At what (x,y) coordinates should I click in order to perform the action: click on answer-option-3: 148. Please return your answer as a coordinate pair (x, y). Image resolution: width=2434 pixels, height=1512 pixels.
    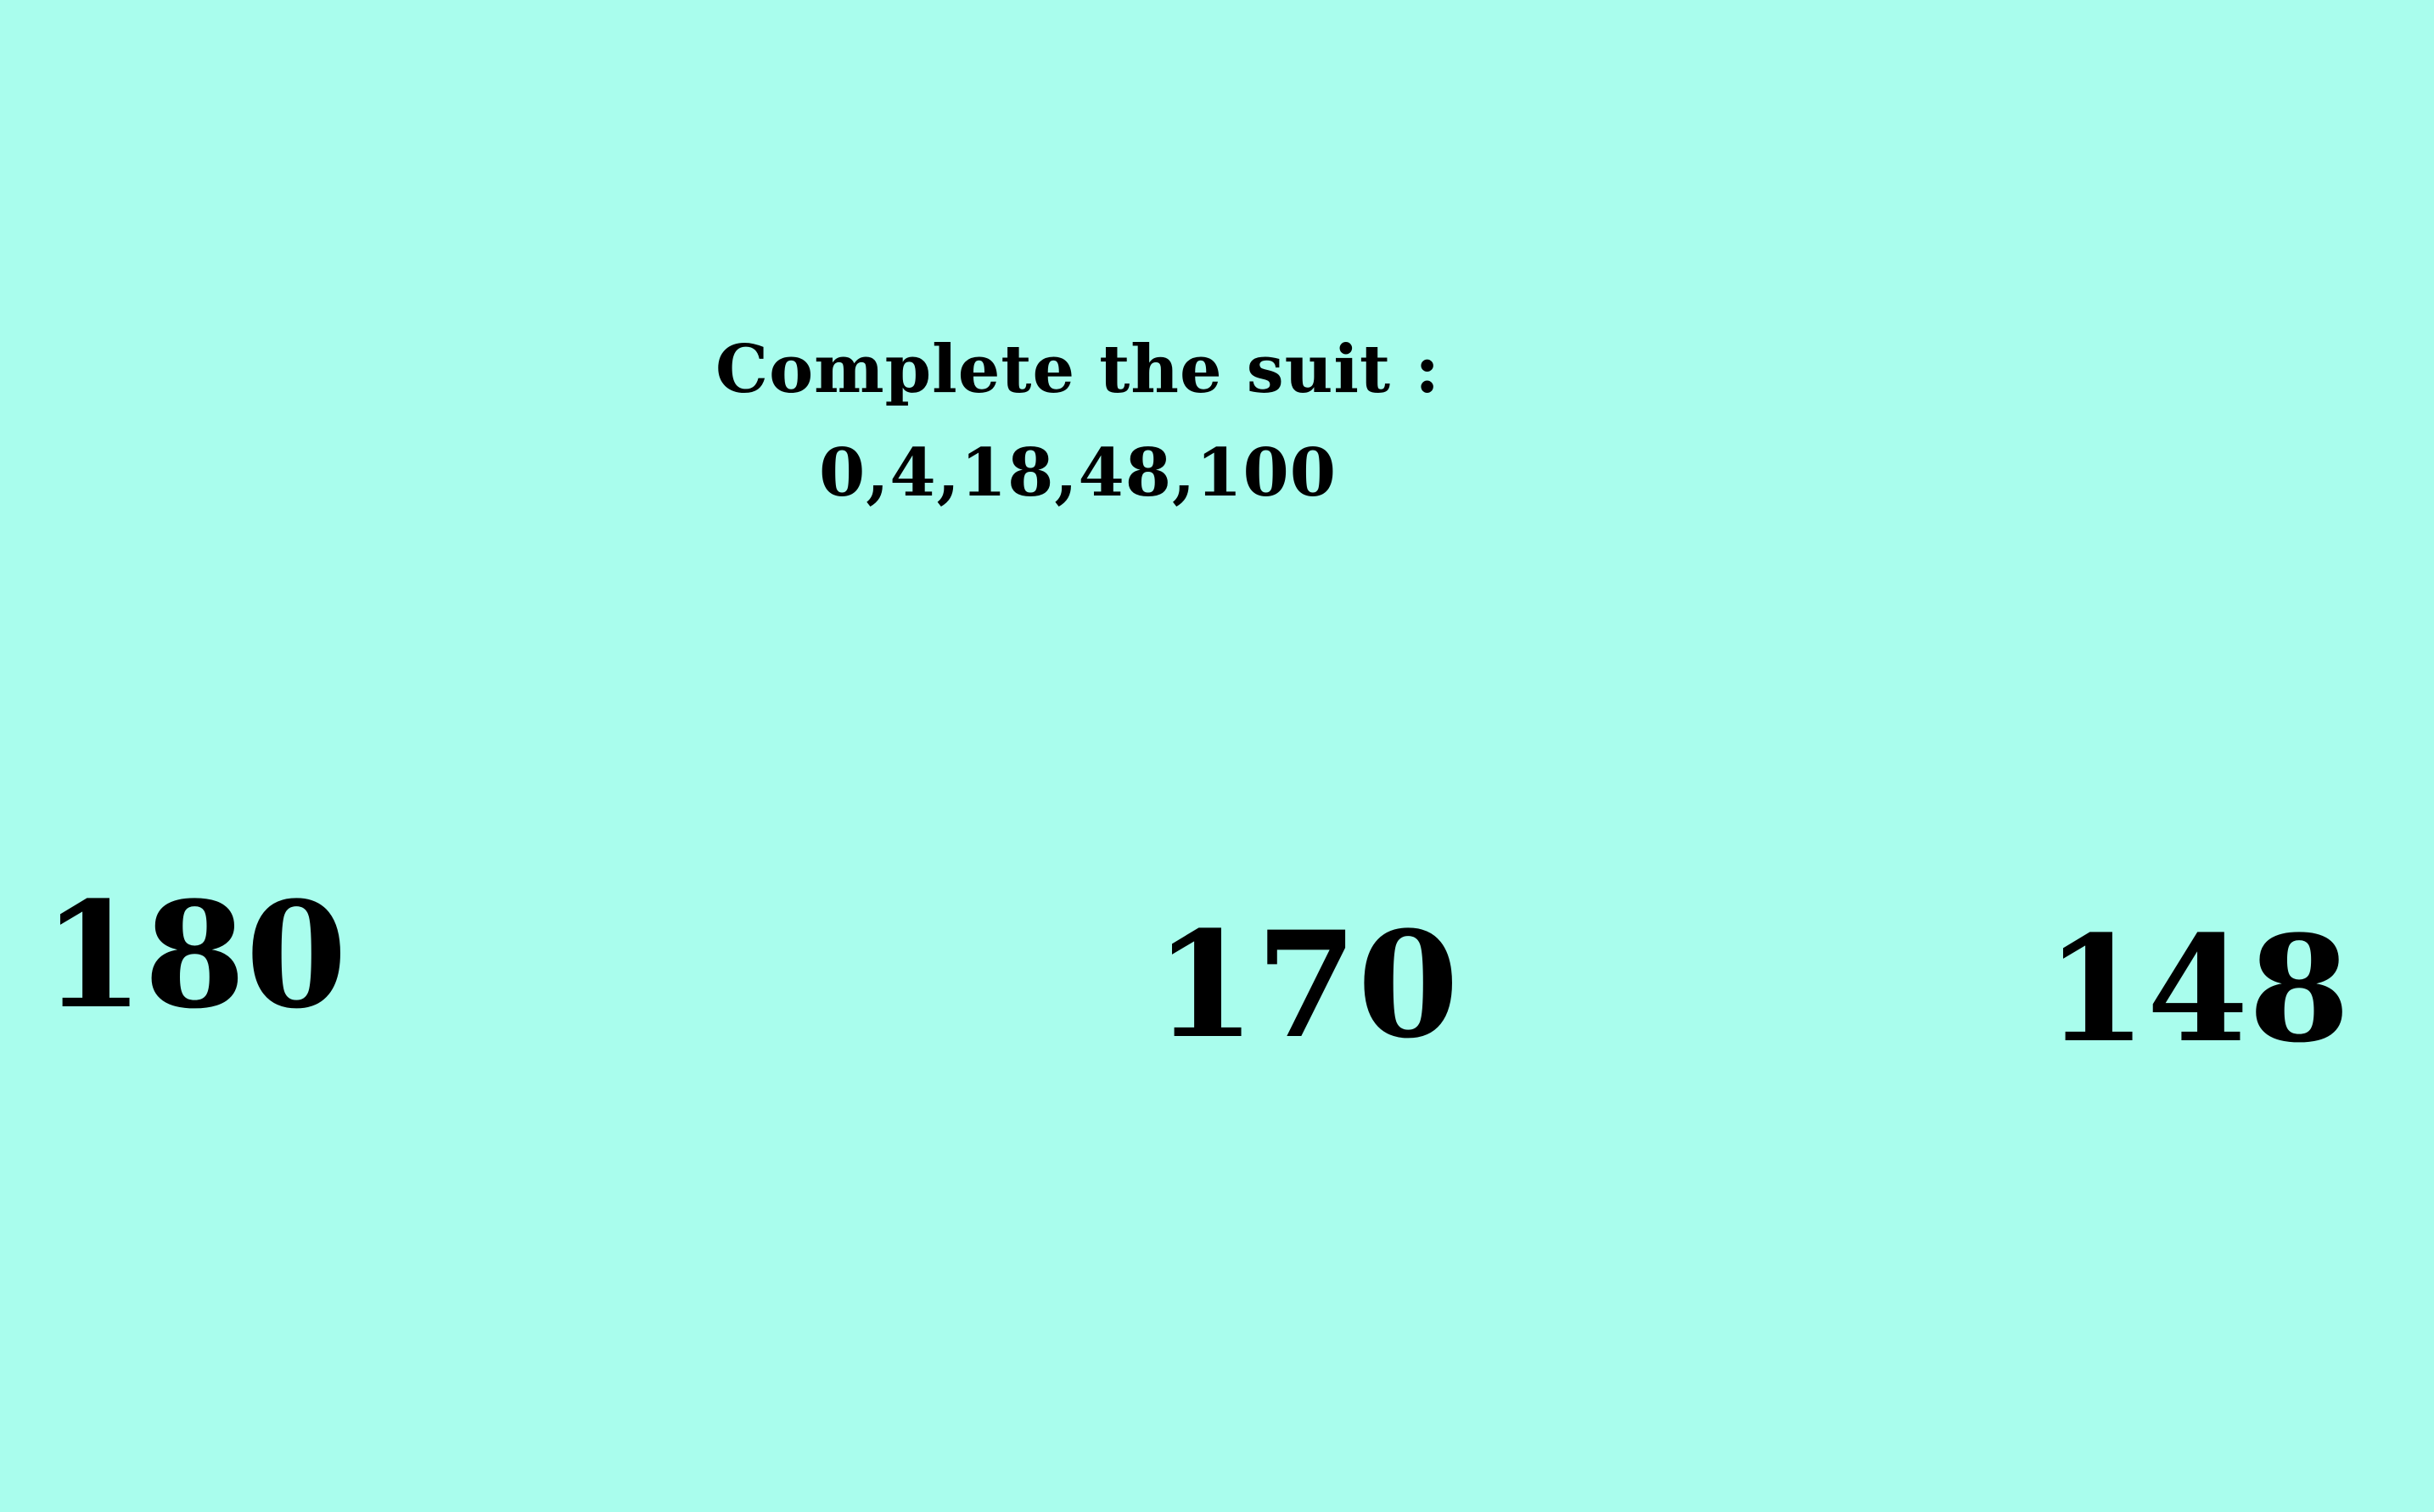
    Looking at the image, I should click on (2197, 989).